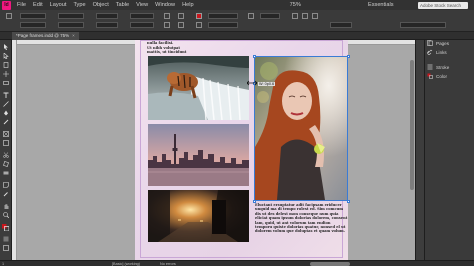  What do you see at coordinates (6, 239) in the screenshot?
I see `apply-color-icon` at bounding box center [6, 239].